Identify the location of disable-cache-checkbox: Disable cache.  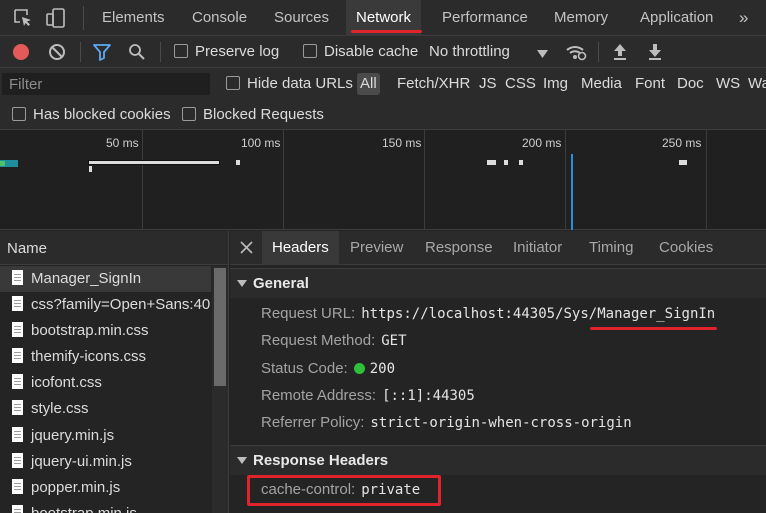
(360, 52).